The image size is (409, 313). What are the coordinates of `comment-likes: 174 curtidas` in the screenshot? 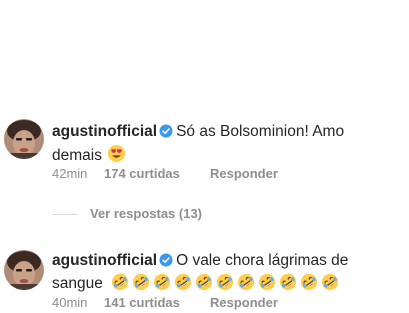 It's located at (153, 173).